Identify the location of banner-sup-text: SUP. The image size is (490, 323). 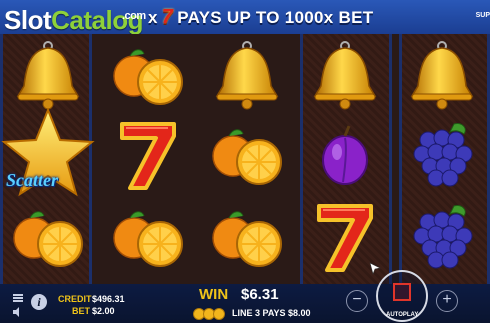
(482, 15).